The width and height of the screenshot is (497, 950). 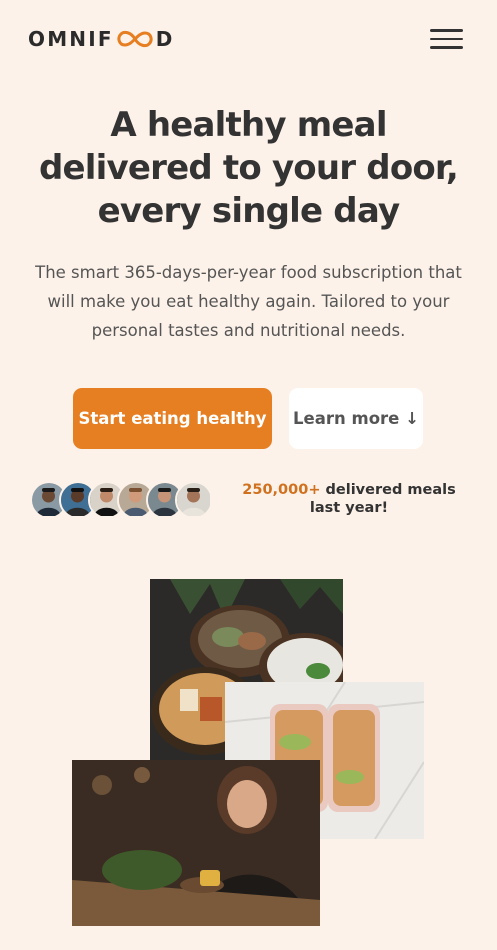 What do you see at coordinates (248, 125) in the screenshot?
I see `hero-title-line: A healthy meal` at bounding box center [248, 125].